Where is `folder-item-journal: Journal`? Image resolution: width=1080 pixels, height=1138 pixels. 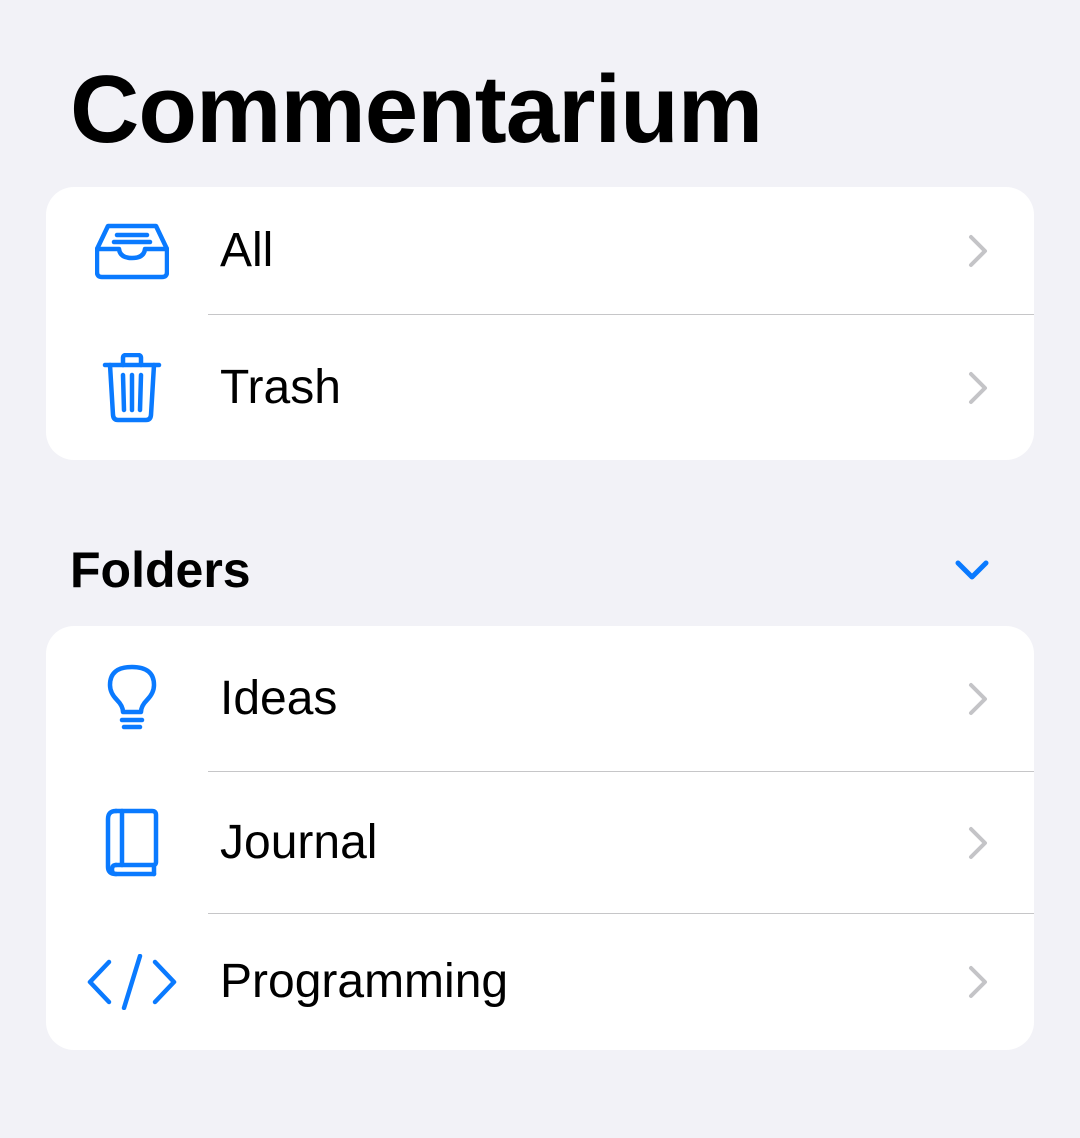
folder-item-journal: Journal is located at coordinates (540, 843).